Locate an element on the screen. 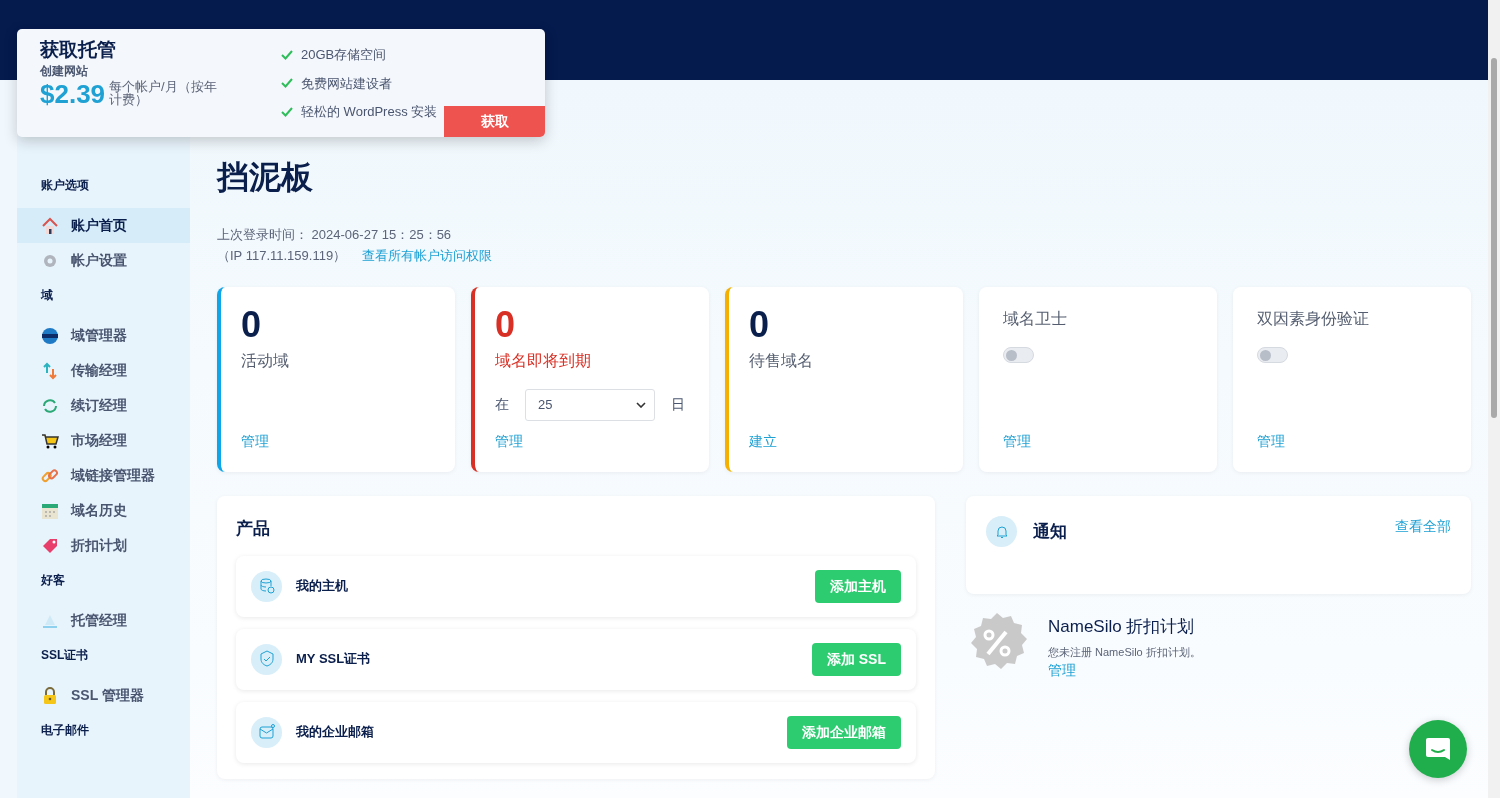 The image size is (1500, 798). tag-icon is located at coordinates (50, 545).